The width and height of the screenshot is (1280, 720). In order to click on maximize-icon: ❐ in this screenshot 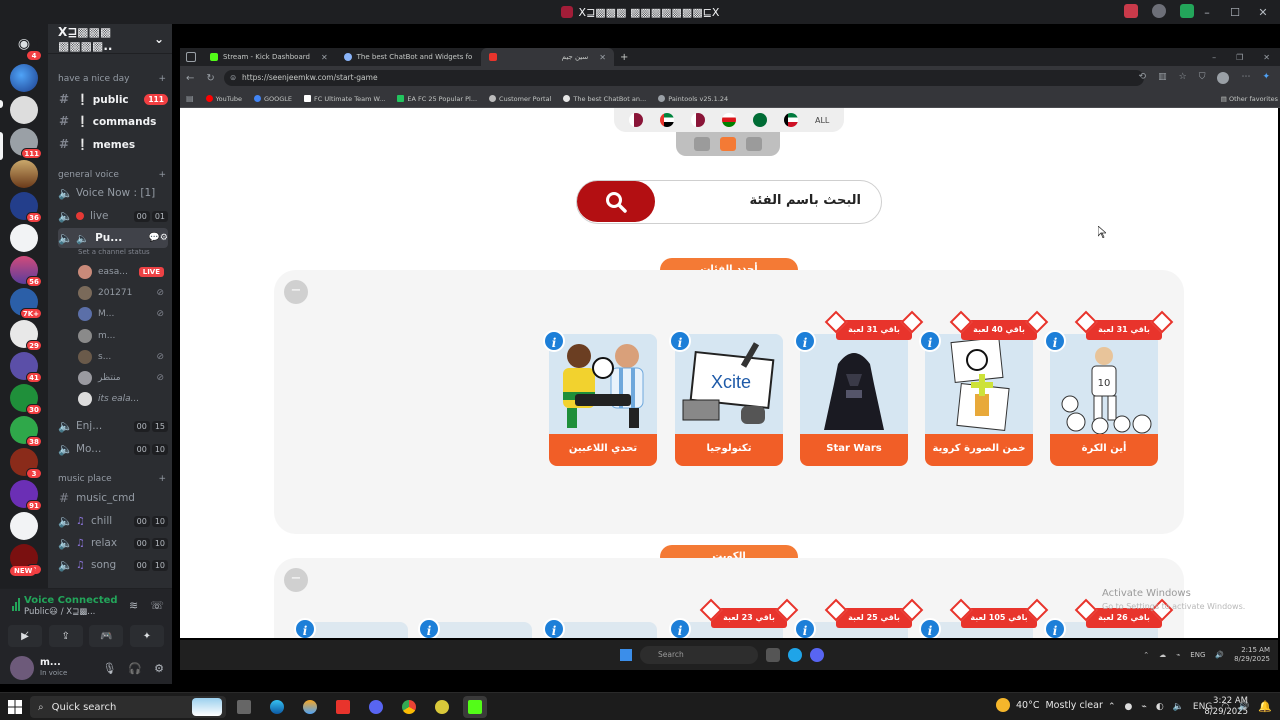, I will do `click(1239, 57)`.